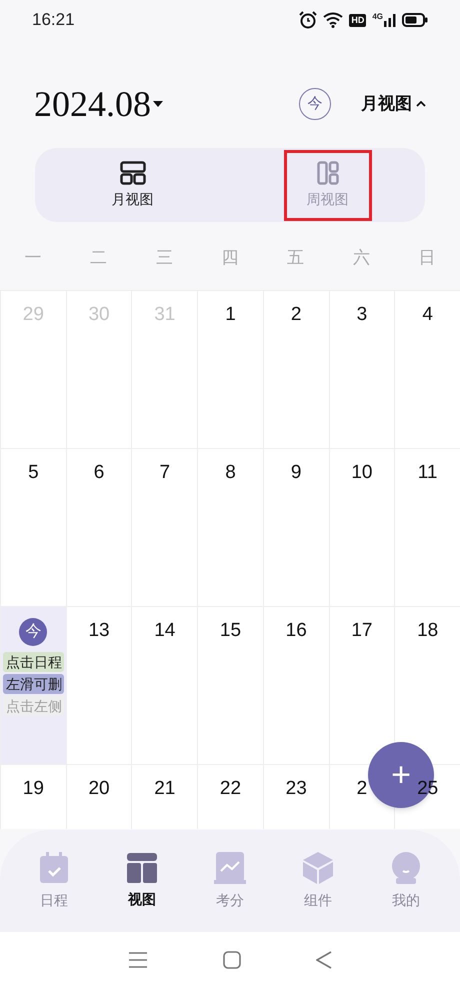  What do you see at coordinates (415, 20) in the screenshot?
I see `battery-icon` at bounding box center [415, 20].